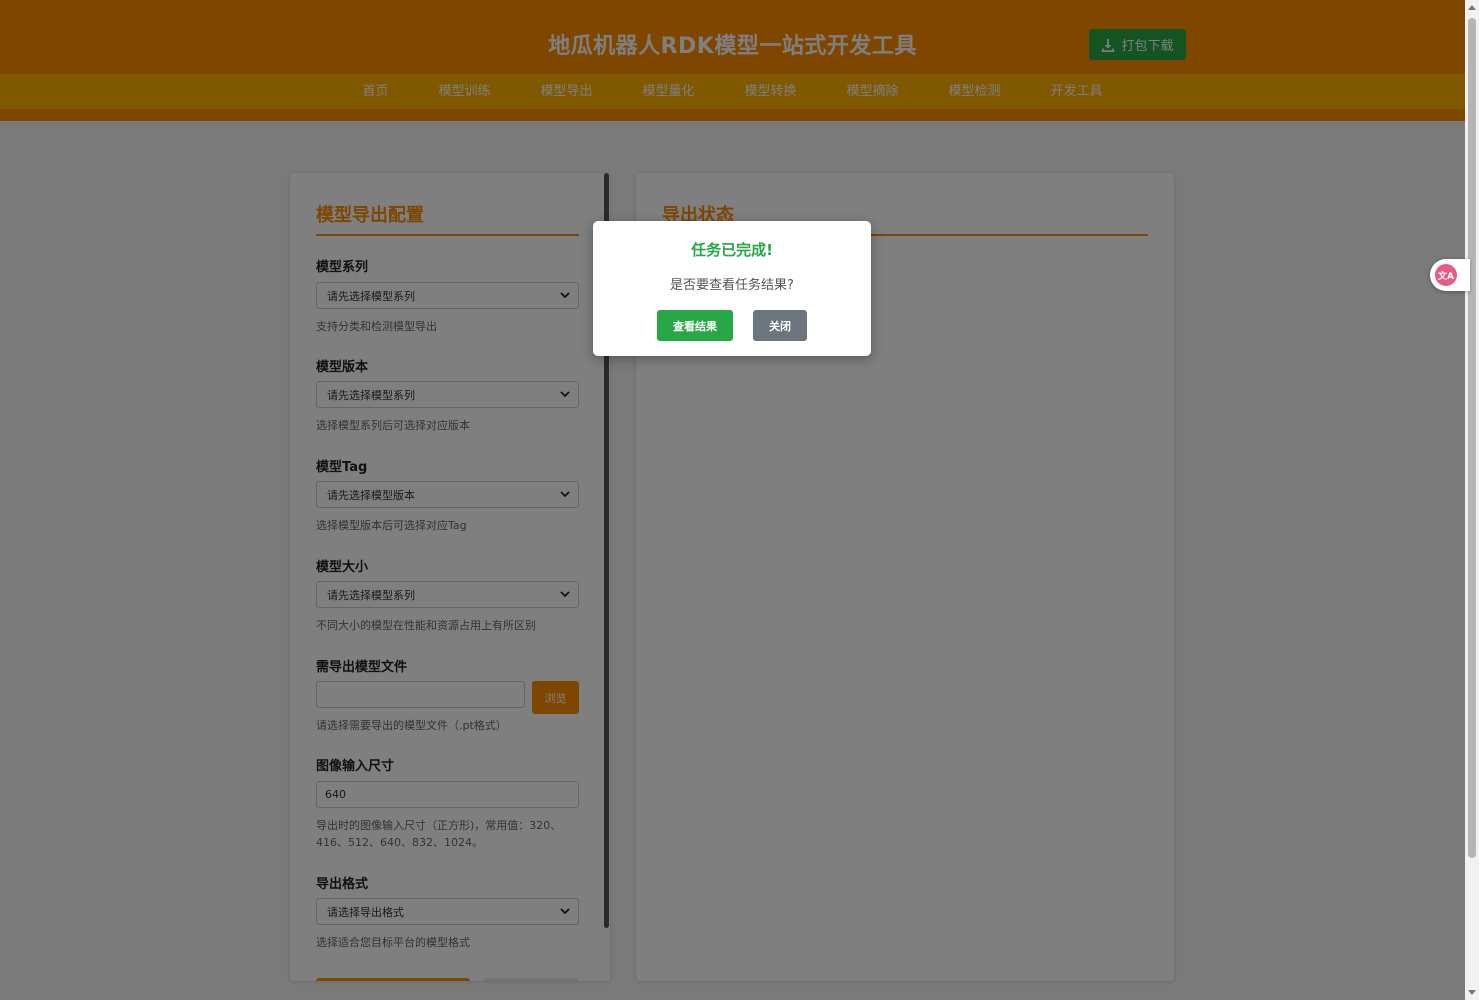 The height and width of the screenshot is (1000, 1479). I want to click on translate-icon: 文A, so click(1446, 275).